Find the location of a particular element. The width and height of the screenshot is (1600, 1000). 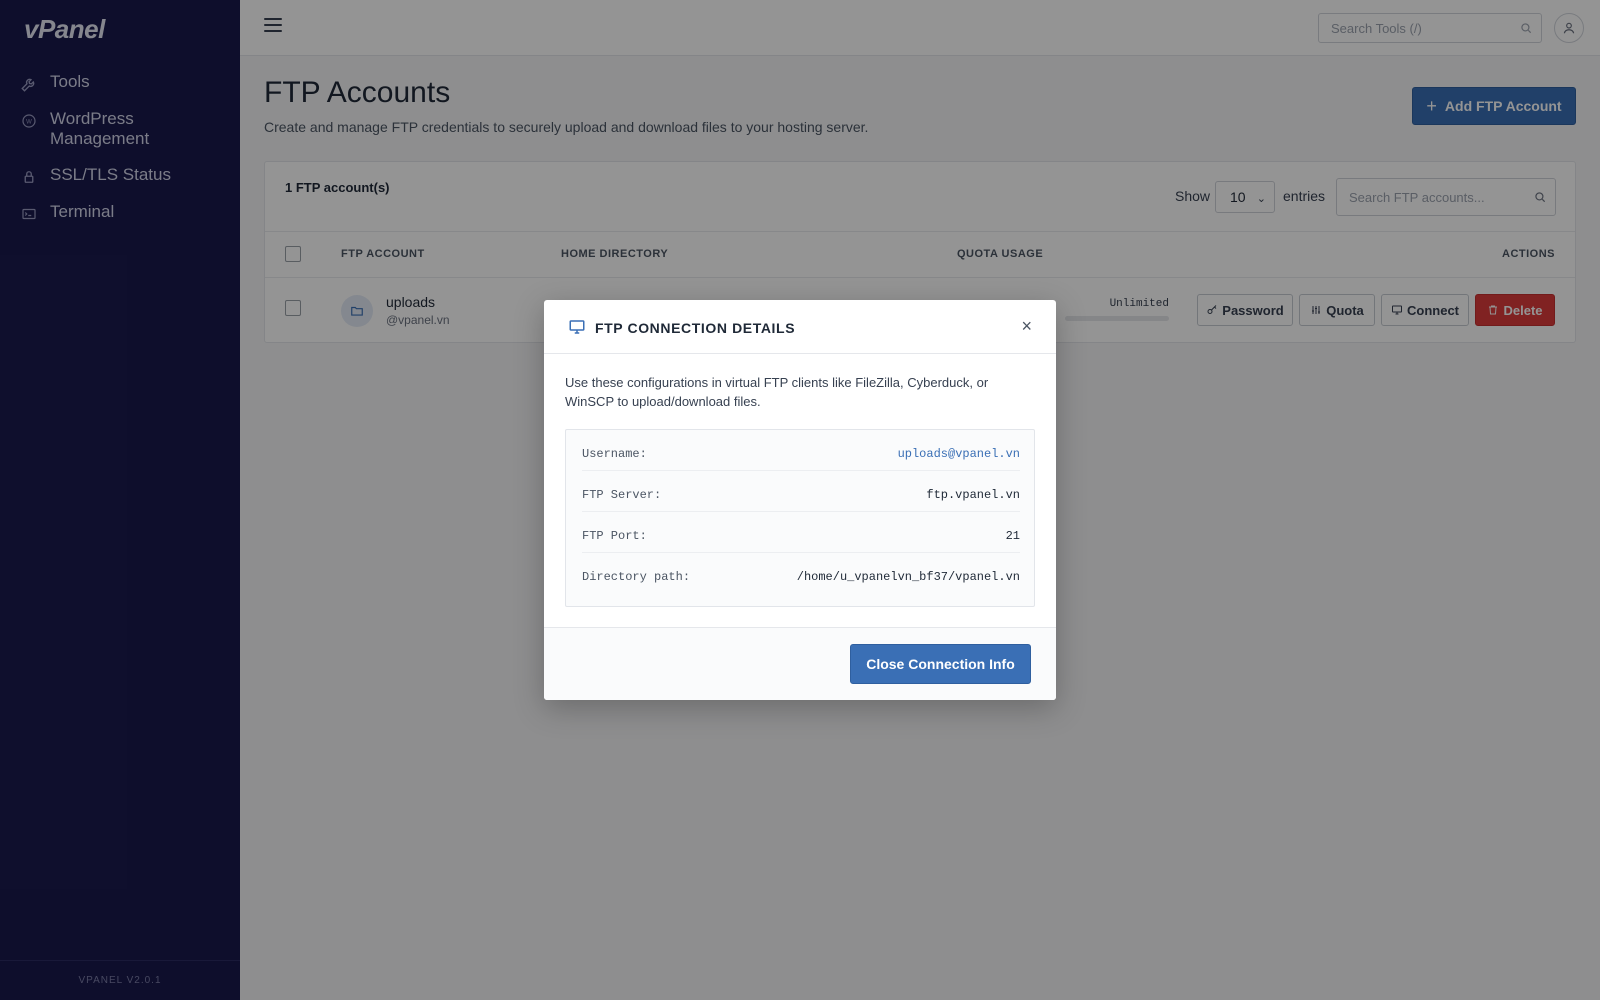

detail-value-server: ftp.vpanel.vn is located at coordinates (973, 495).